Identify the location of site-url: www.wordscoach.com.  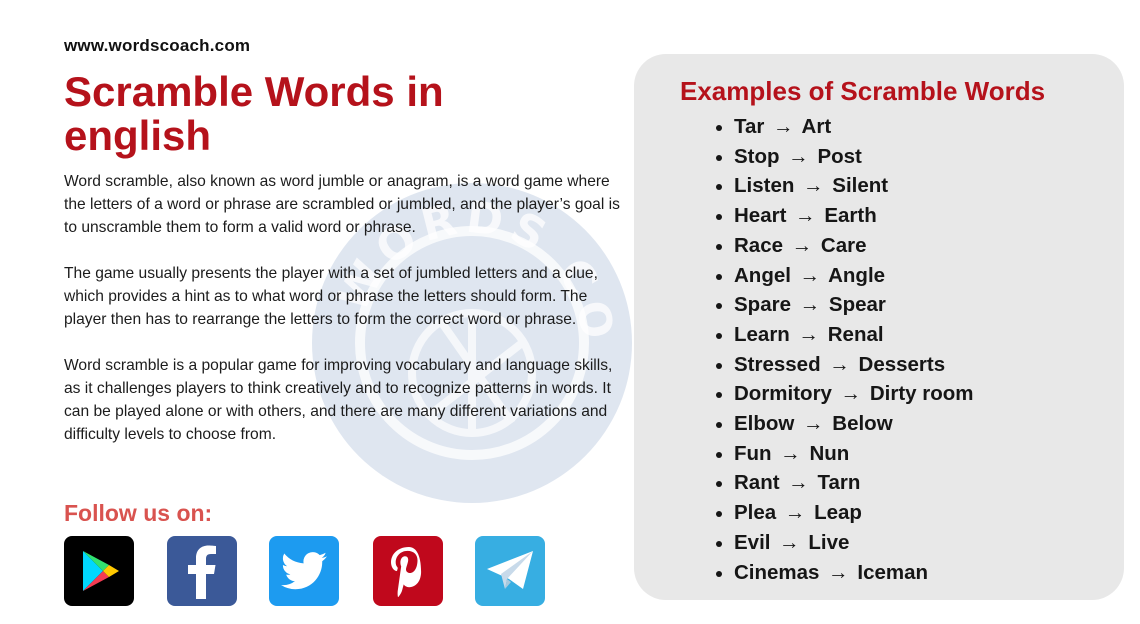
(157, 46).